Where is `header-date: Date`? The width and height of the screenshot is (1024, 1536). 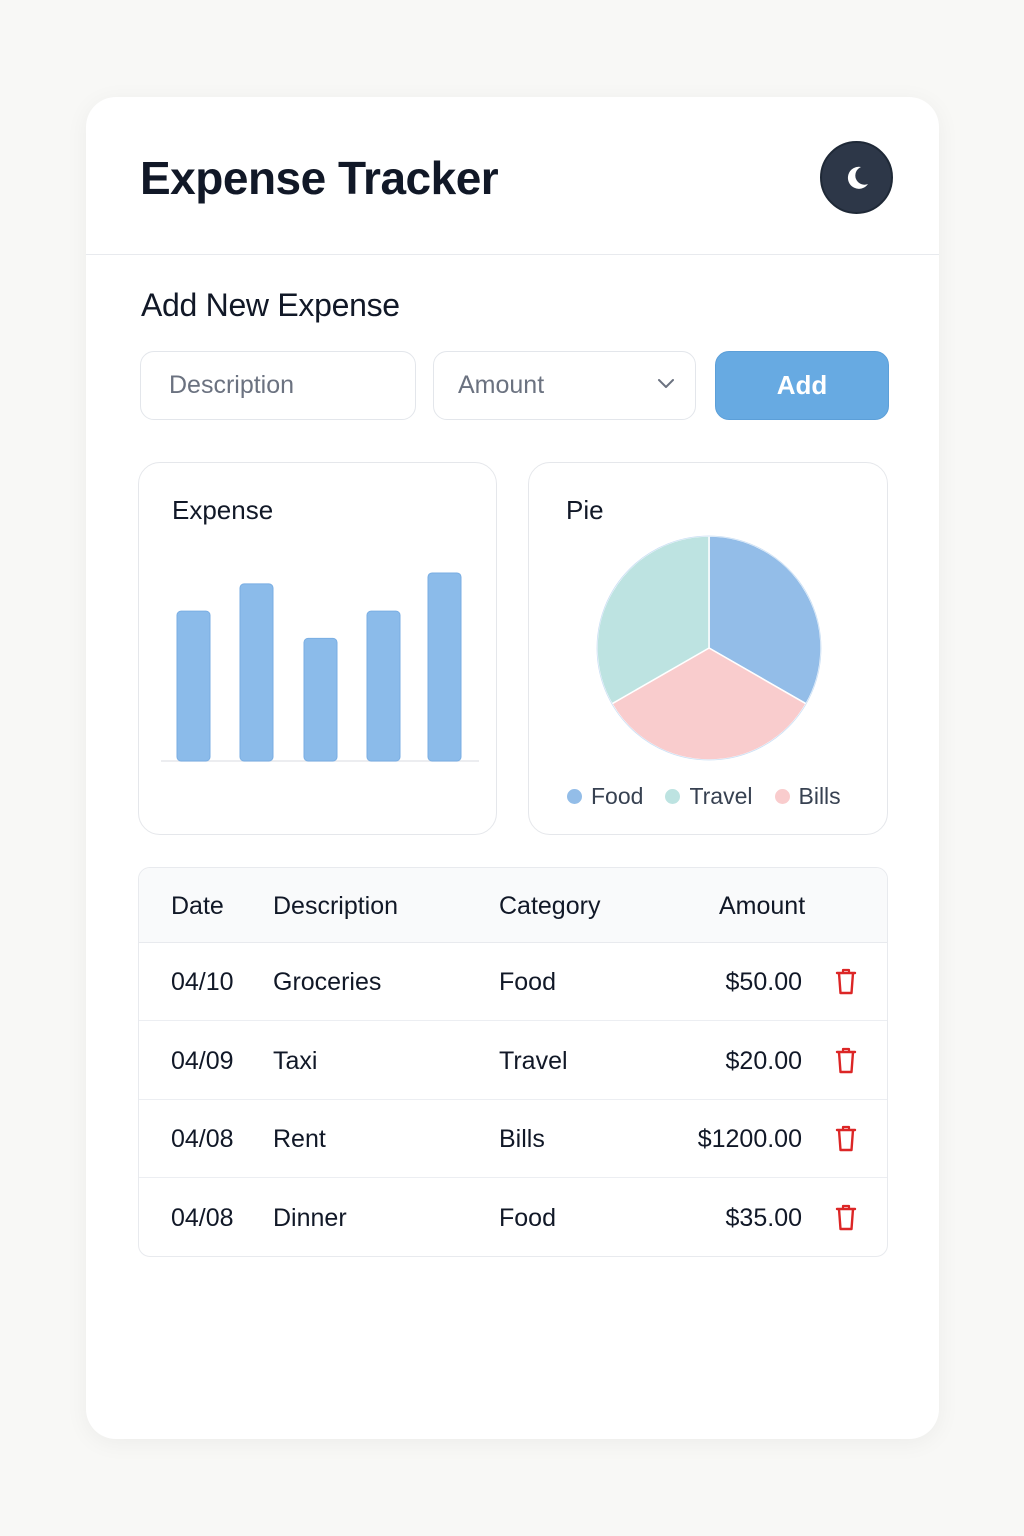
header-date: Date is located at coordinates (197, 906).